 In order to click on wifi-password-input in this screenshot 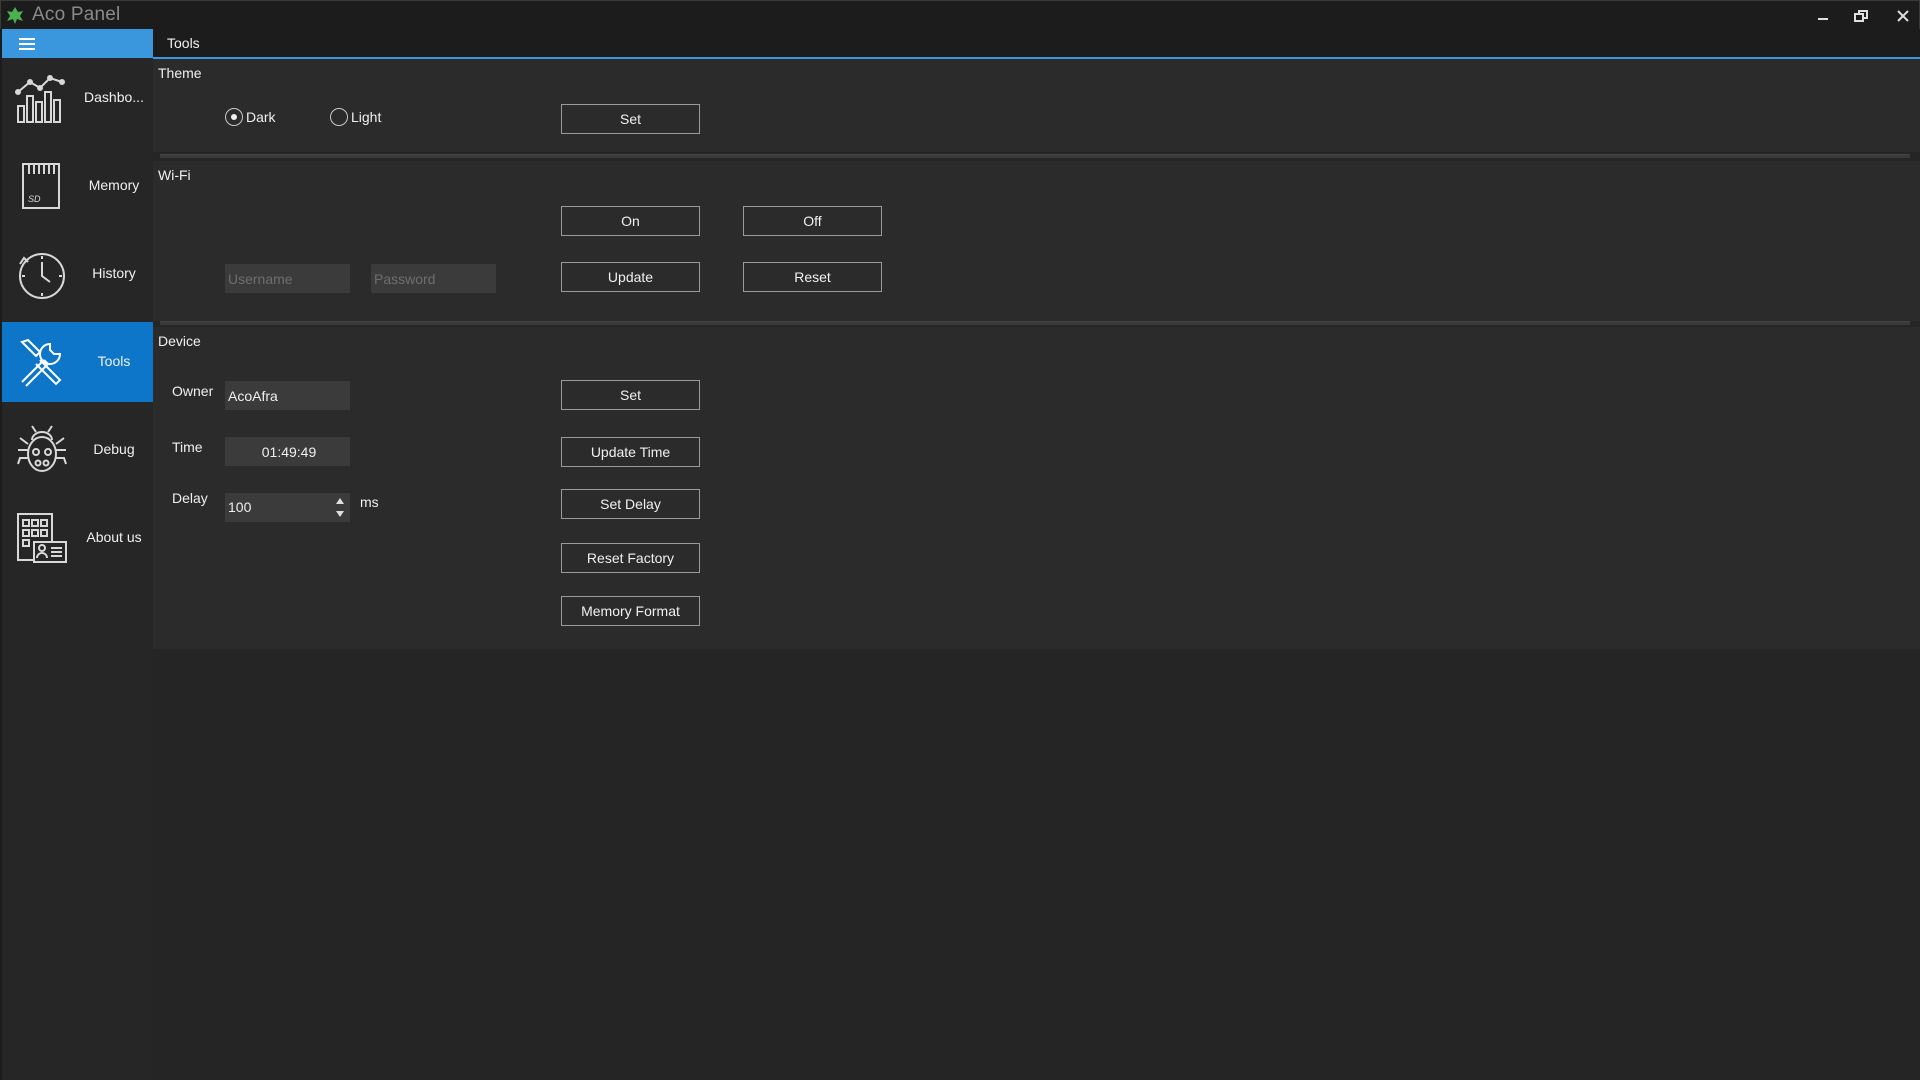, I will do `click(433, 278)`.